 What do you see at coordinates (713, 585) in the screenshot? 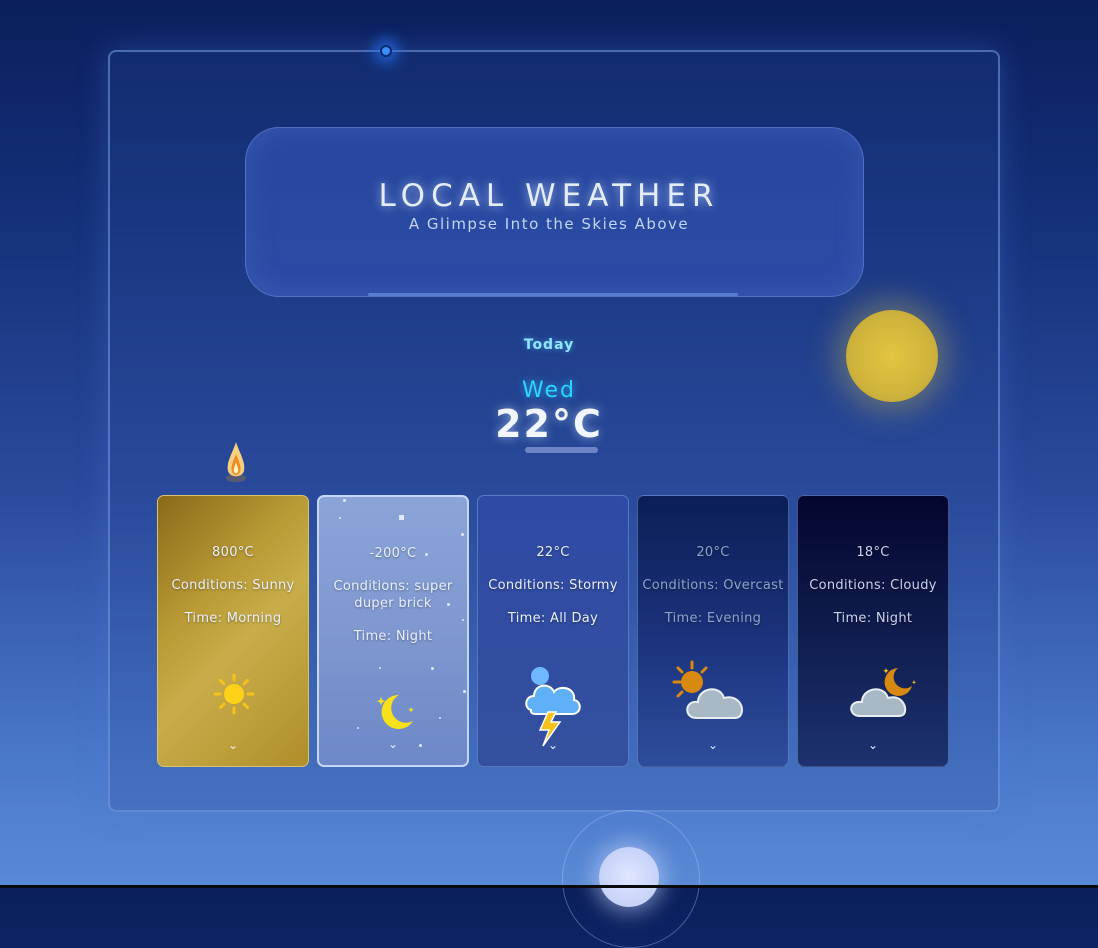
I see `card-conditions: Conditions: Overcast` at bounding box center [713, 585].